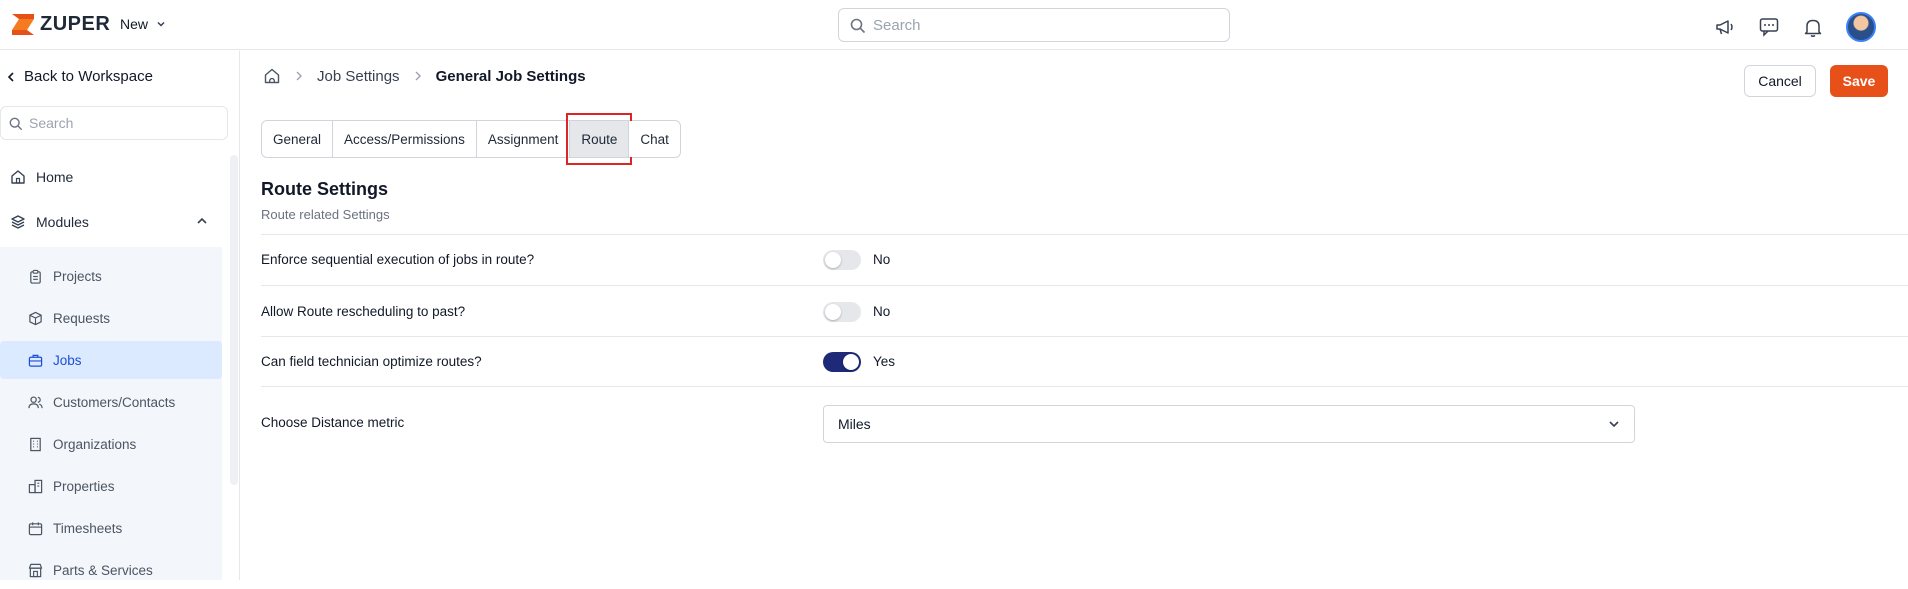 Image resolution: width=1908 pixels, height=589 pixels. I want to click on global-search-input, so click(1051, 25).